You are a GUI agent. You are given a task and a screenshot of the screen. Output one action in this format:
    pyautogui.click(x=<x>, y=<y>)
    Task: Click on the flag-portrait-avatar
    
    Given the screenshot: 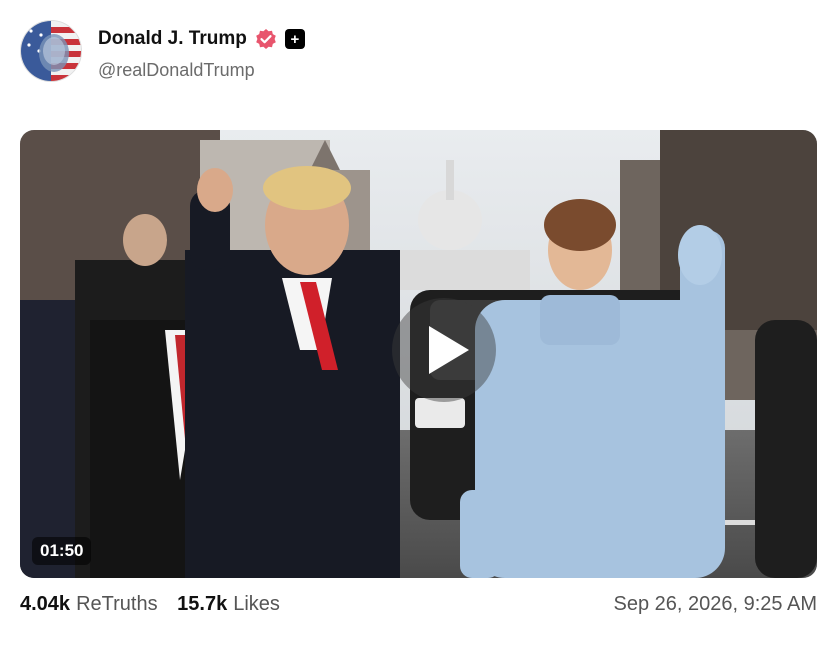 What is the action you would take?
    pyautogui.click(x=51, y=51)
    